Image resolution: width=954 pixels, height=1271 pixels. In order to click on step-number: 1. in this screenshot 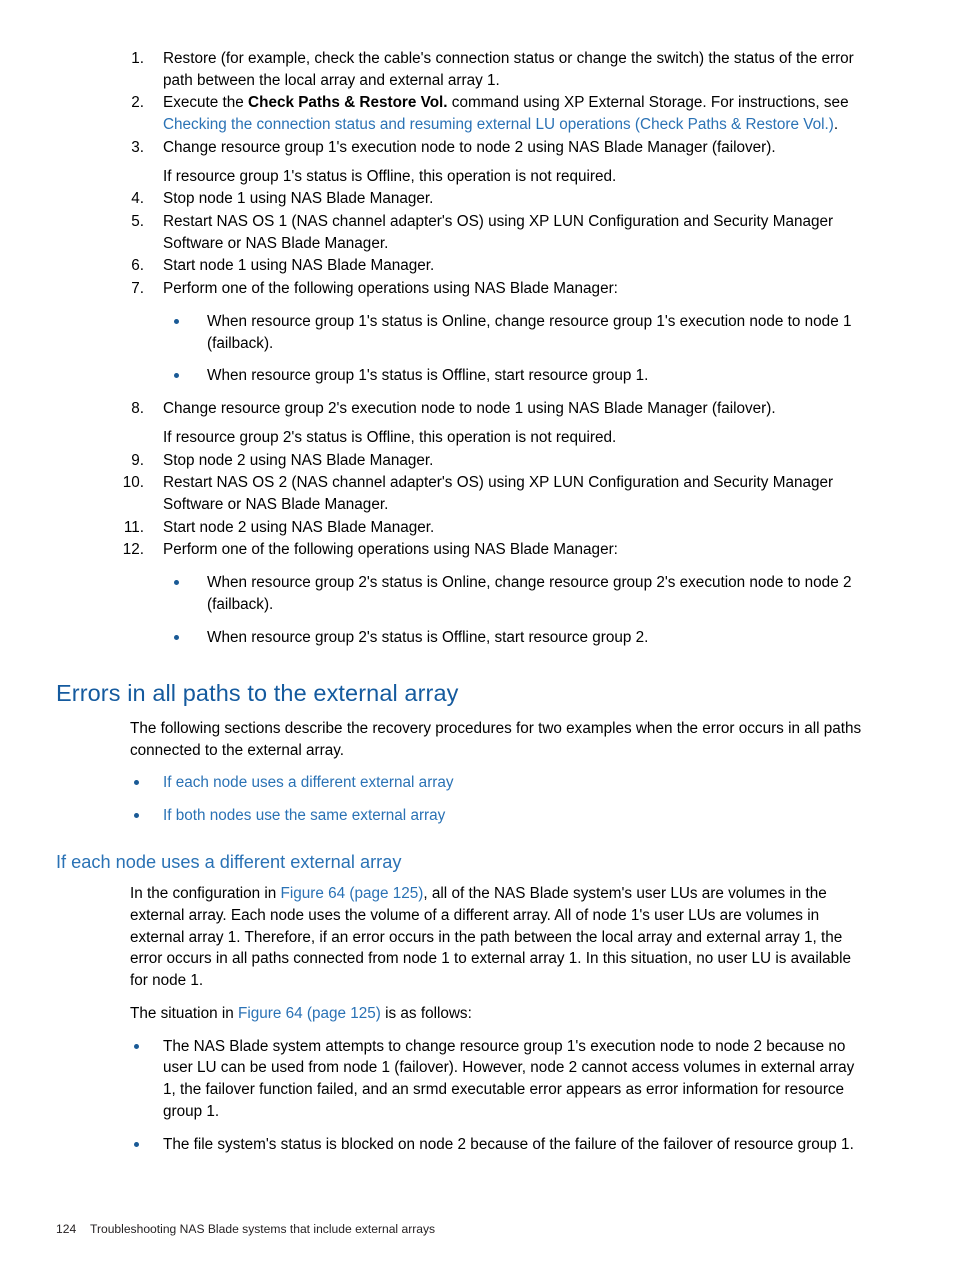, I will do `click(137, 58)`.